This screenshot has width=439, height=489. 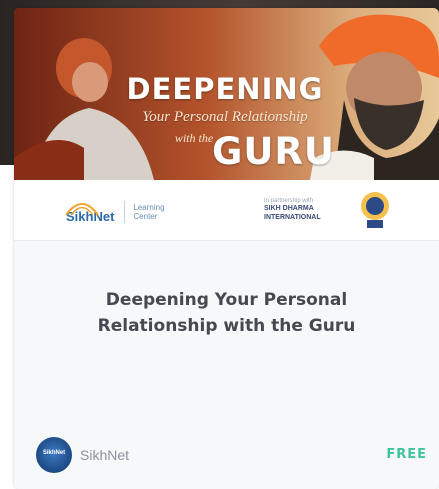 What do you see at coordinates (292, 217) in the screenshot?
I see `partner-name-line-2: INTERNATIONAL` at bounding box center [292, 217].